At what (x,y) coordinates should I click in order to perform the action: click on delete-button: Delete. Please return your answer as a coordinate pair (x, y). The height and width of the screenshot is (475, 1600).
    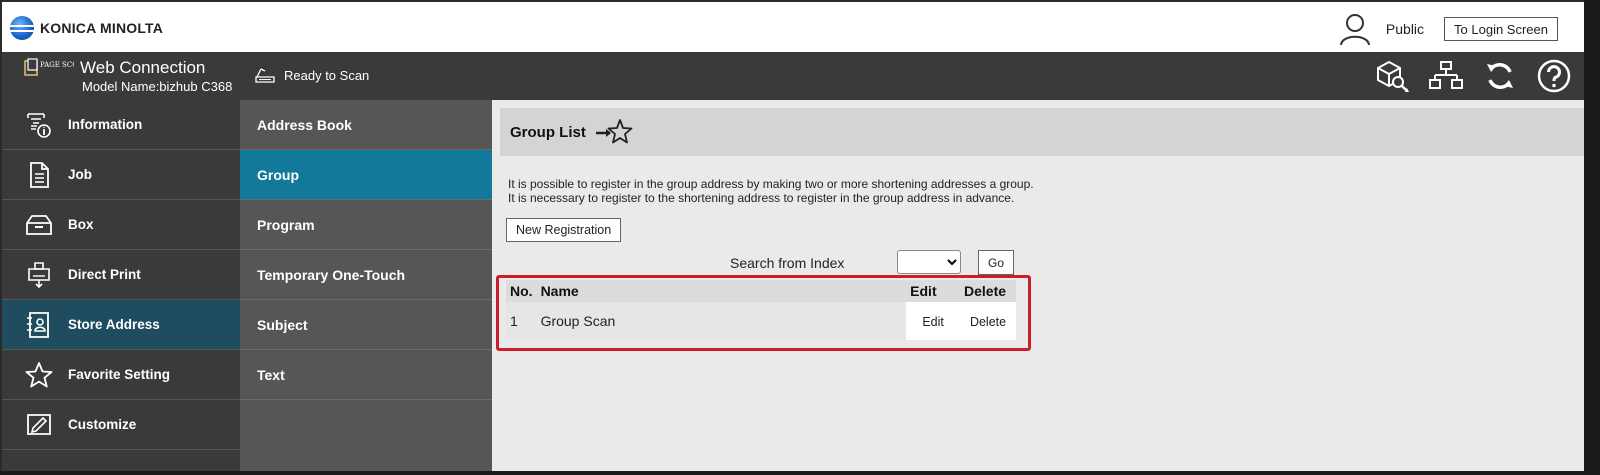
    Looking at the image, I should click on (988, 322).